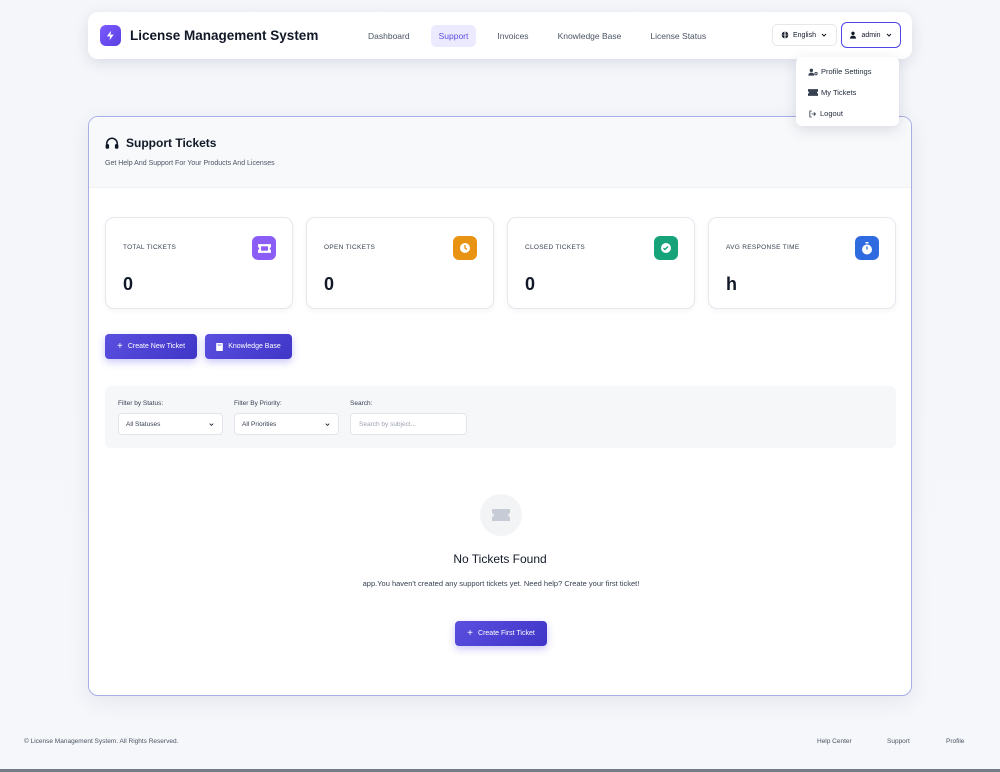  What do you see at coordinates (847, 113) in the screenshot?
I see `menu-item-logout: Logout` at bounding box center [847, 113].